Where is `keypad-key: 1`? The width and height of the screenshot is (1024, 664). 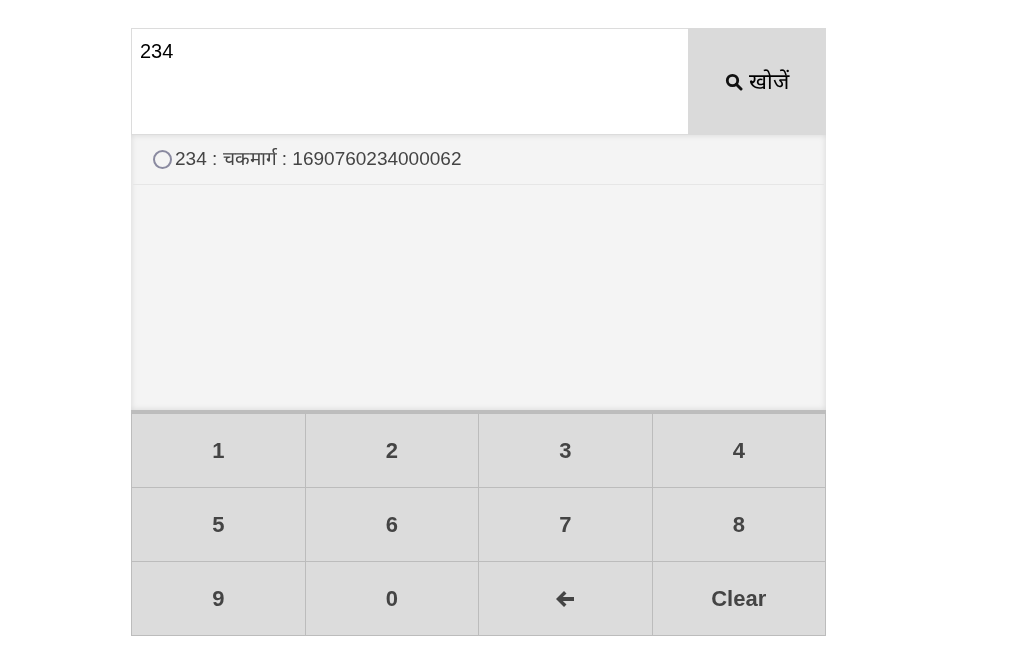 keypad-key: 1 is located at coordinates (219, 451).